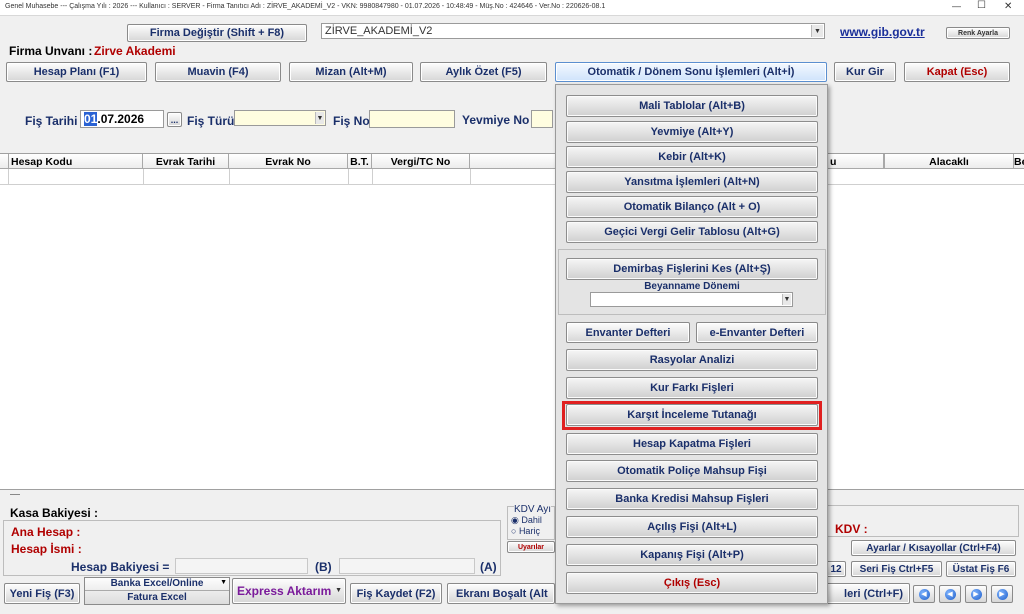 The width and height of the screenshot is (1024, 614). Describe the element at coordinates (91, 119) in the screenshot. I see `fis-tarihi-selected: 01` at that location.